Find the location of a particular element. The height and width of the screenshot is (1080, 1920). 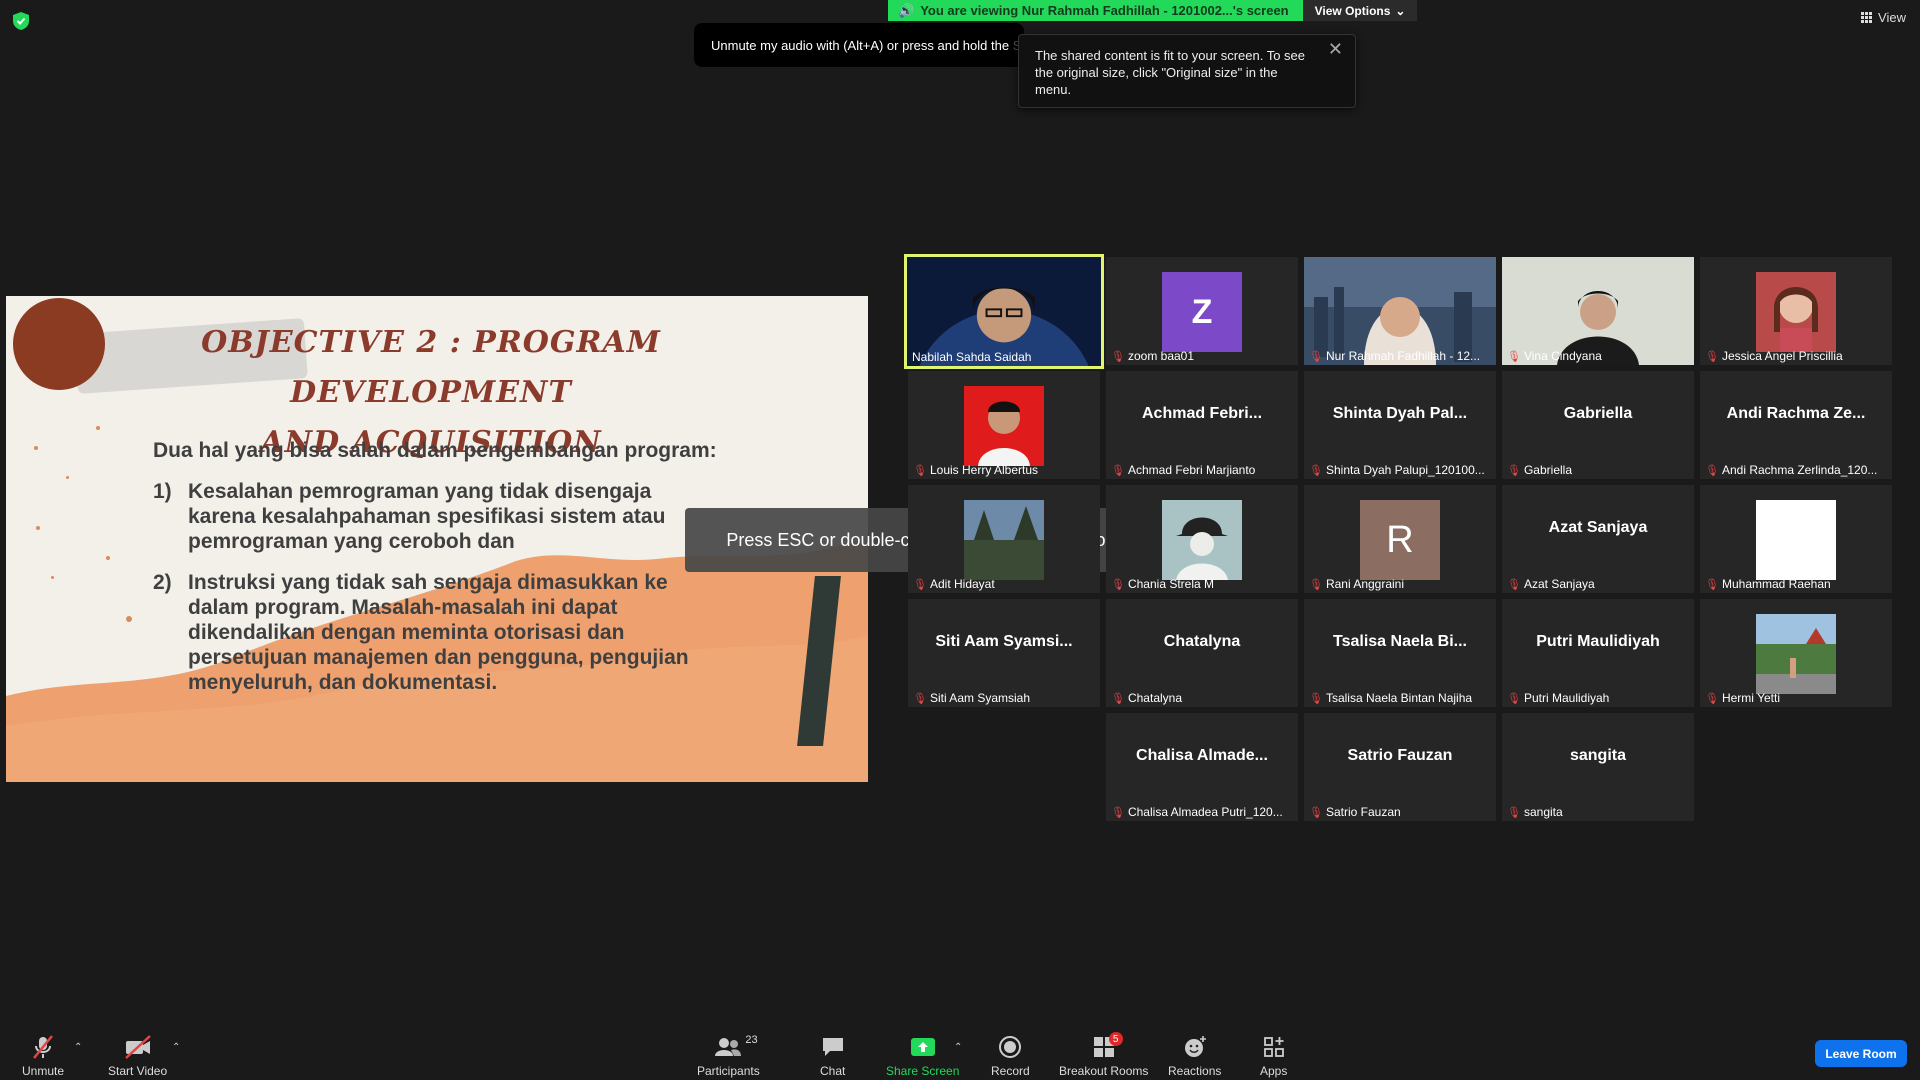

breakout-rooms-button: 5 Breakout Rooms is located at coordinates (1103, 1055).